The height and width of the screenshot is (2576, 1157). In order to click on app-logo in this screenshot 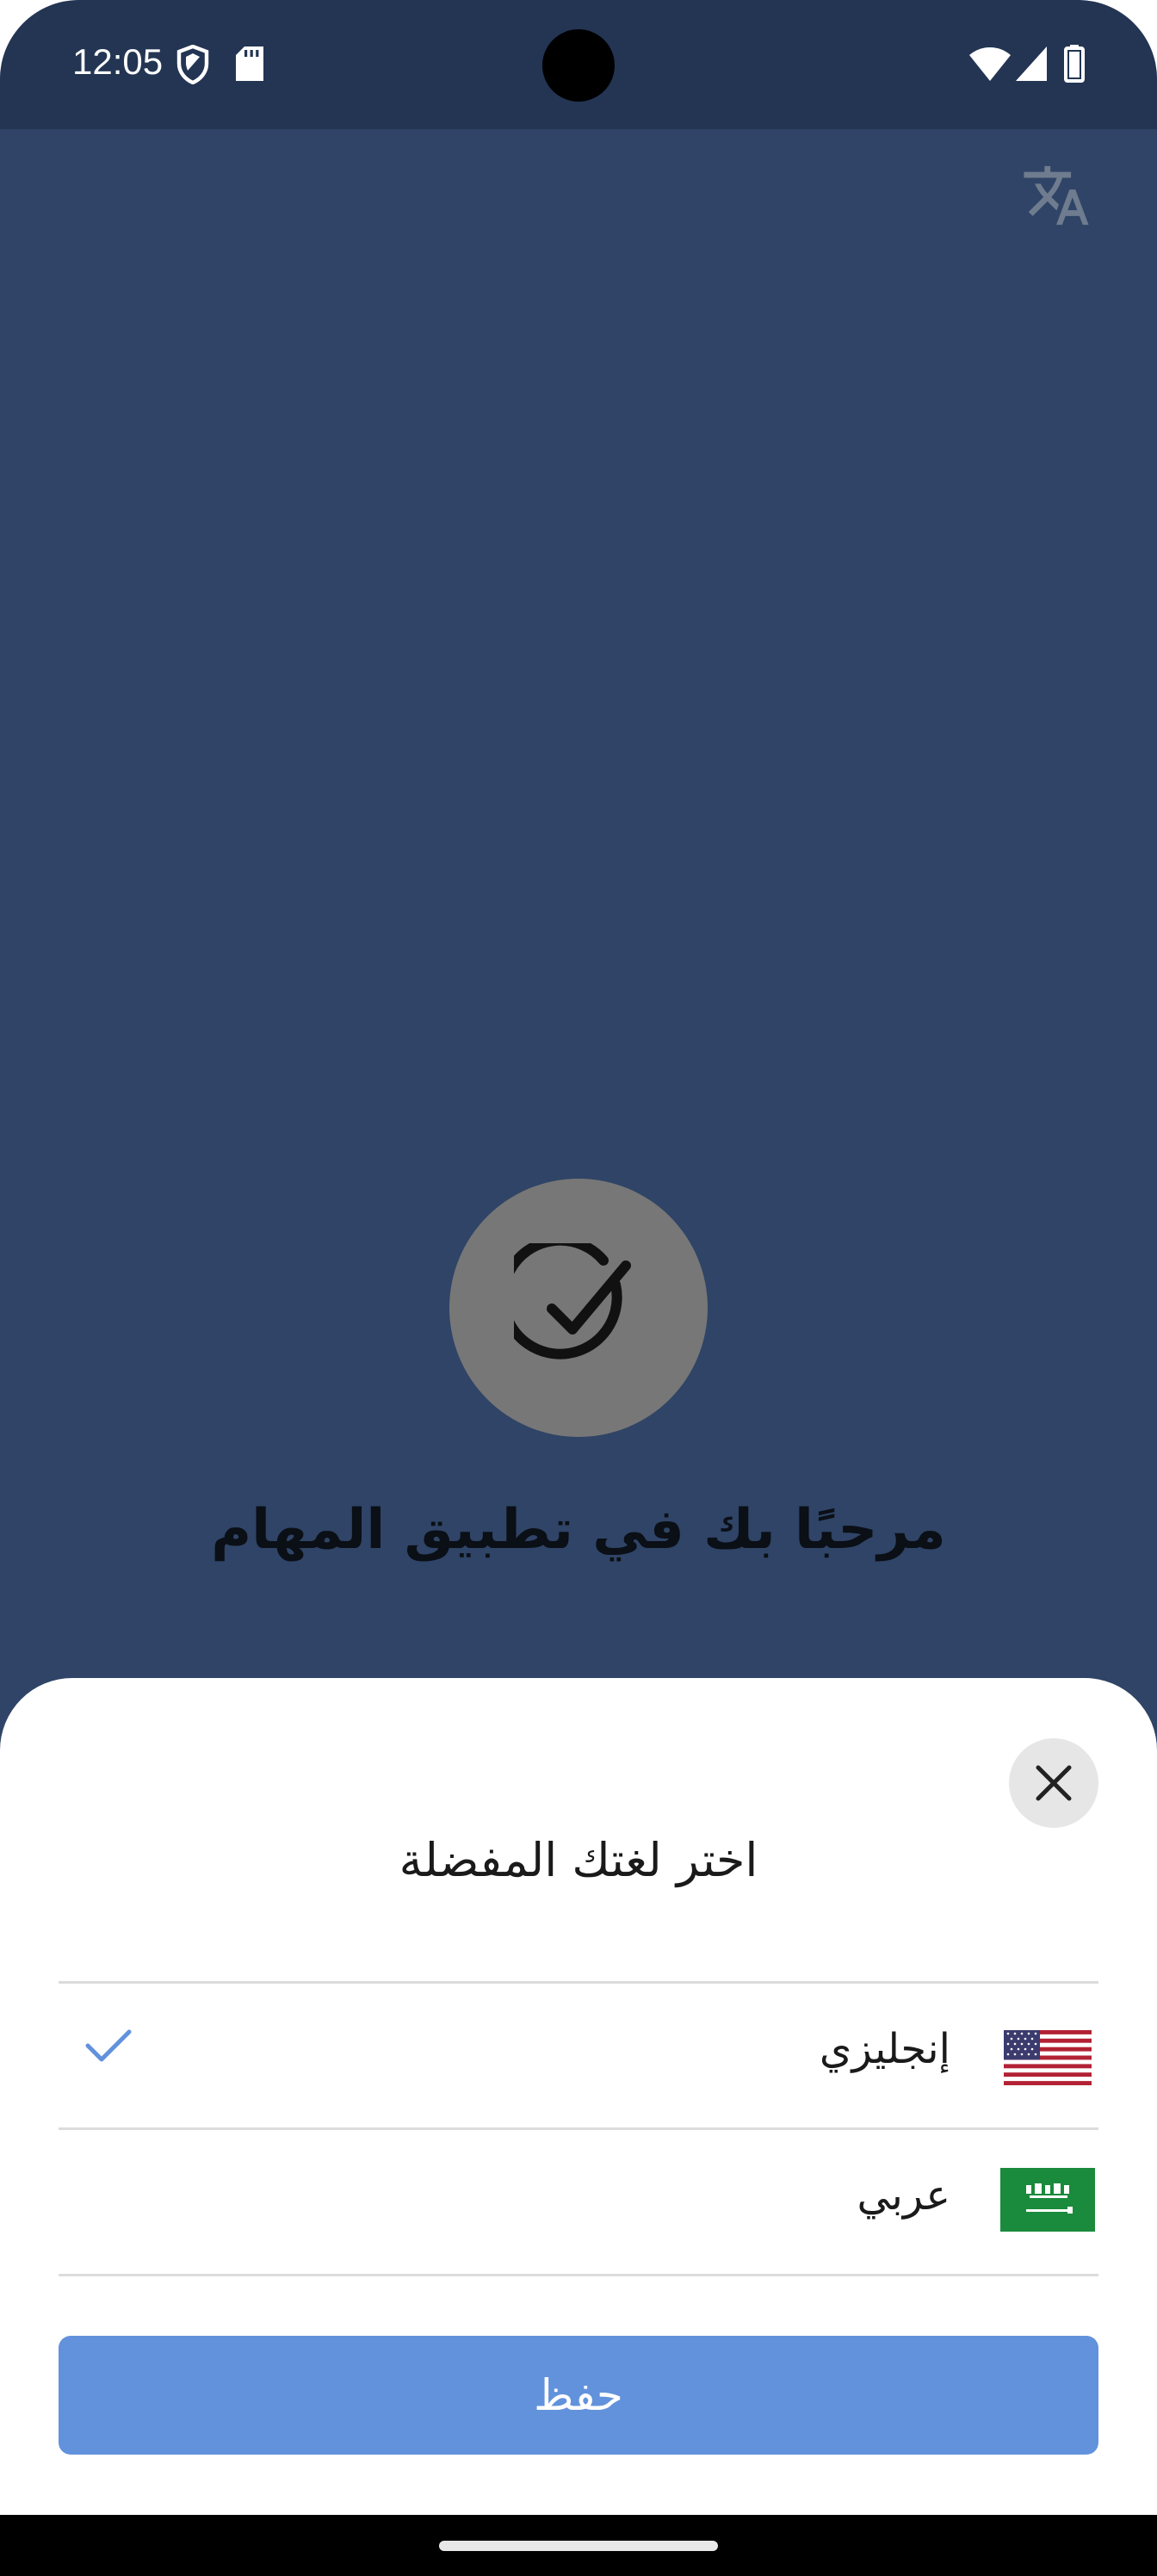, I will do `click(579, 1308)`.